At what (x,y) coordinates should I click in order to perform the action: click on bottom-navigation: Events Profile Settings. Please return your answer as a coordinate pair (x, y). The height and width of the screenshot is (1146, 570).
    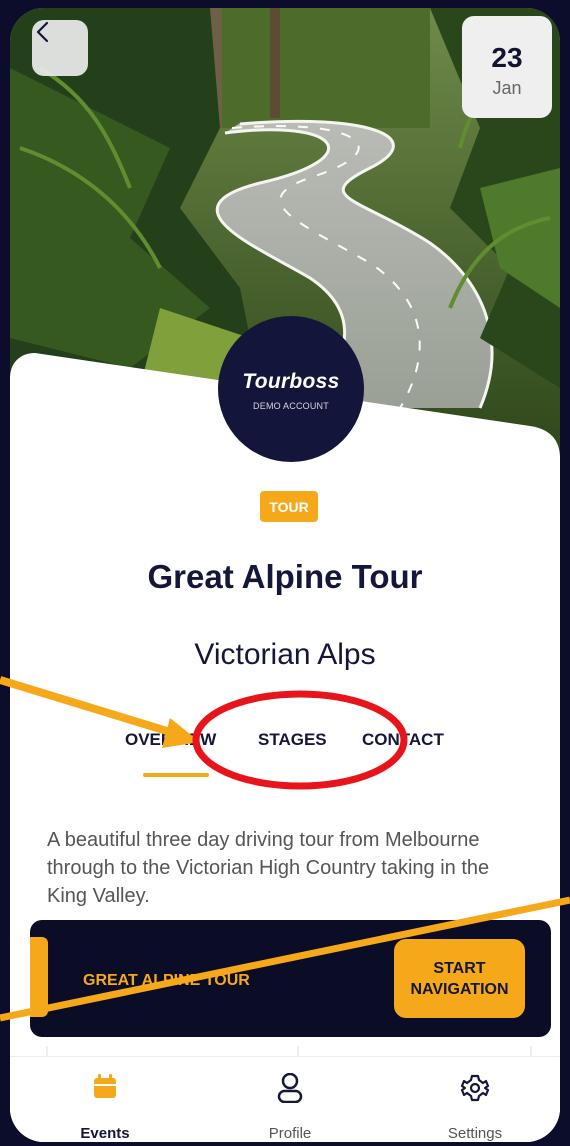
    Looking at the image, I should click on (285, 1099).